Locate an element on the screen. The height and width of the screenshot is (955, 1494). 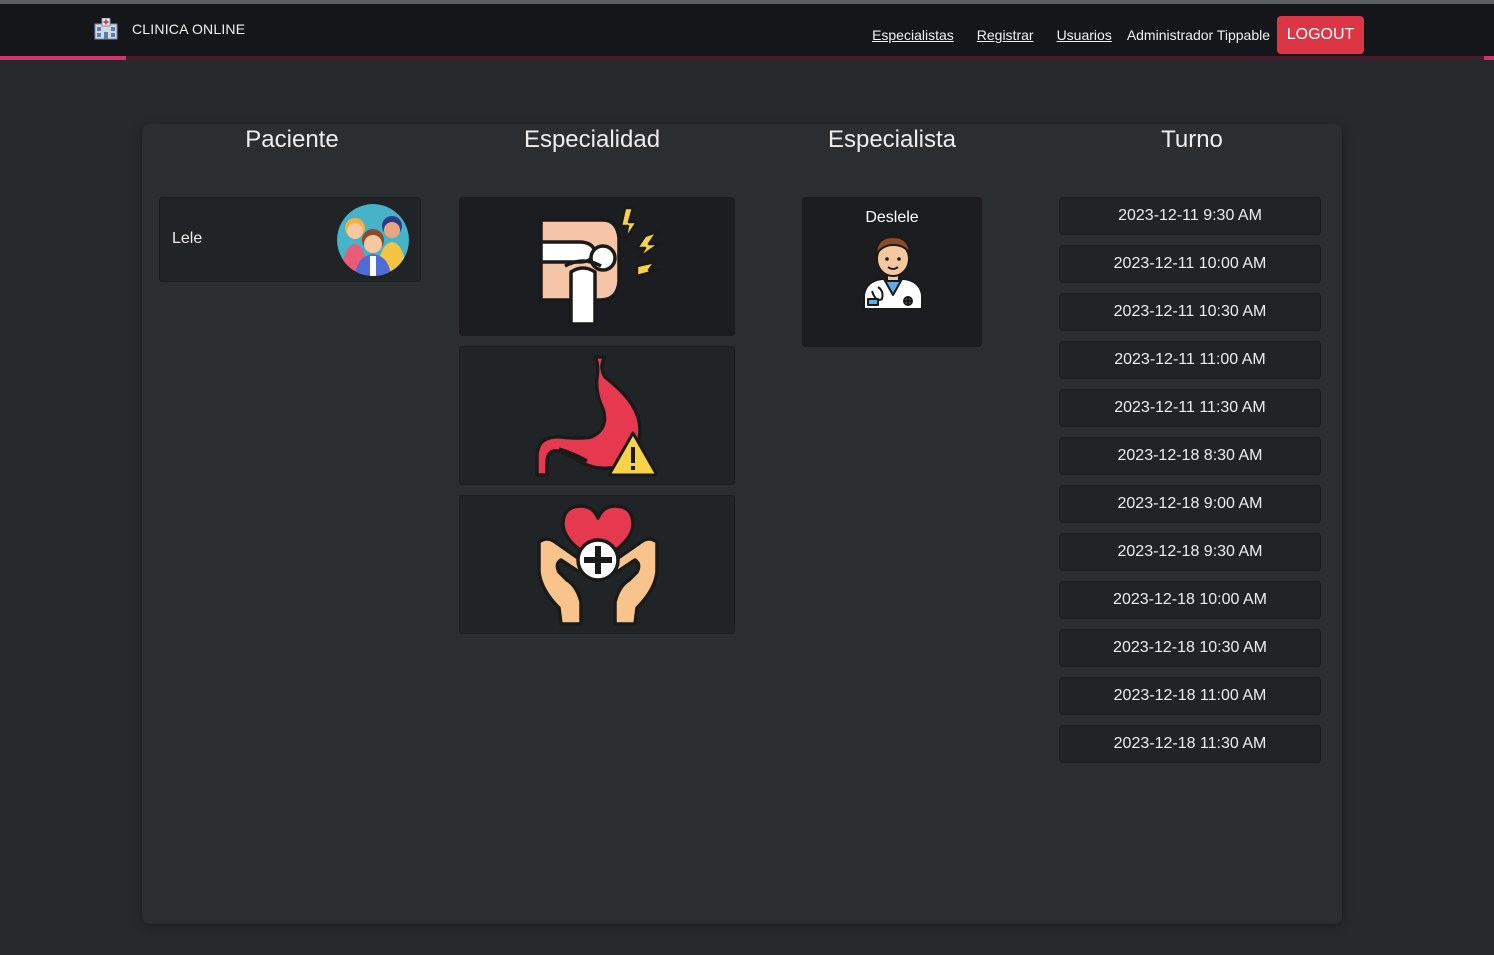
turno-slot: 2023-12-18 8:30 AM is located at coordinates (1190, 456).